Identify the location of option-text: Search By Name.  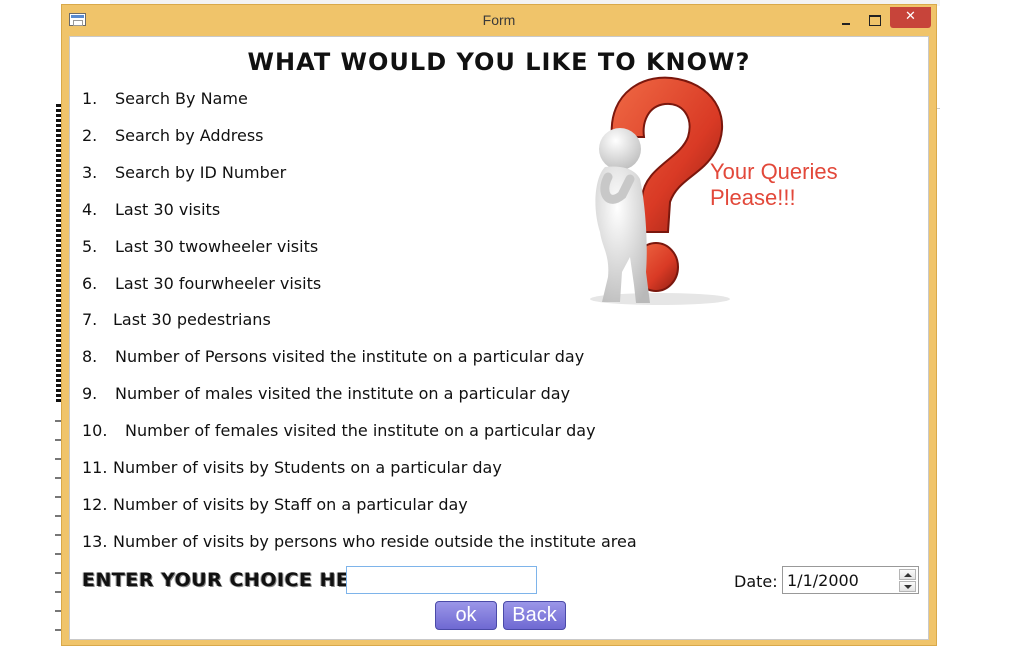
(181, 98).